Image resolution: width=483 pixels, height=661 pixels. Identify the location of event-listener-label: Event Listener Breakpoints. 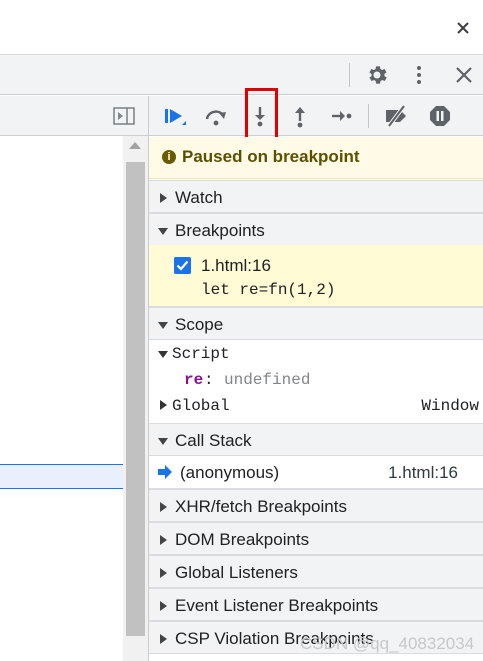
(277, 605).